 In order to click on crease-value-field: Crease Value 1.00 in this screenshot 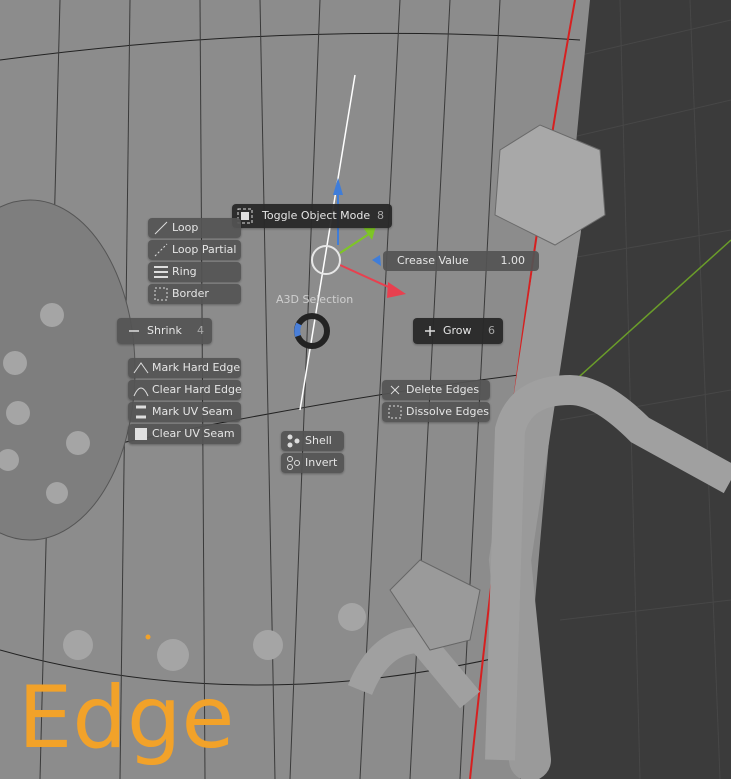, I will do `click(461, 261)`.